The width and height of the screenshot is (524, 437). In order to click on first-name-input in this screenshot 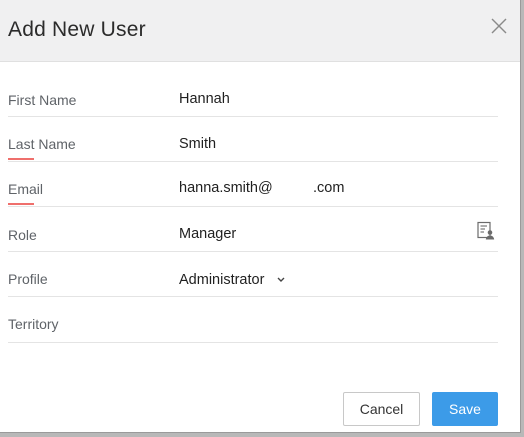, I will do `click(329, 99)`.